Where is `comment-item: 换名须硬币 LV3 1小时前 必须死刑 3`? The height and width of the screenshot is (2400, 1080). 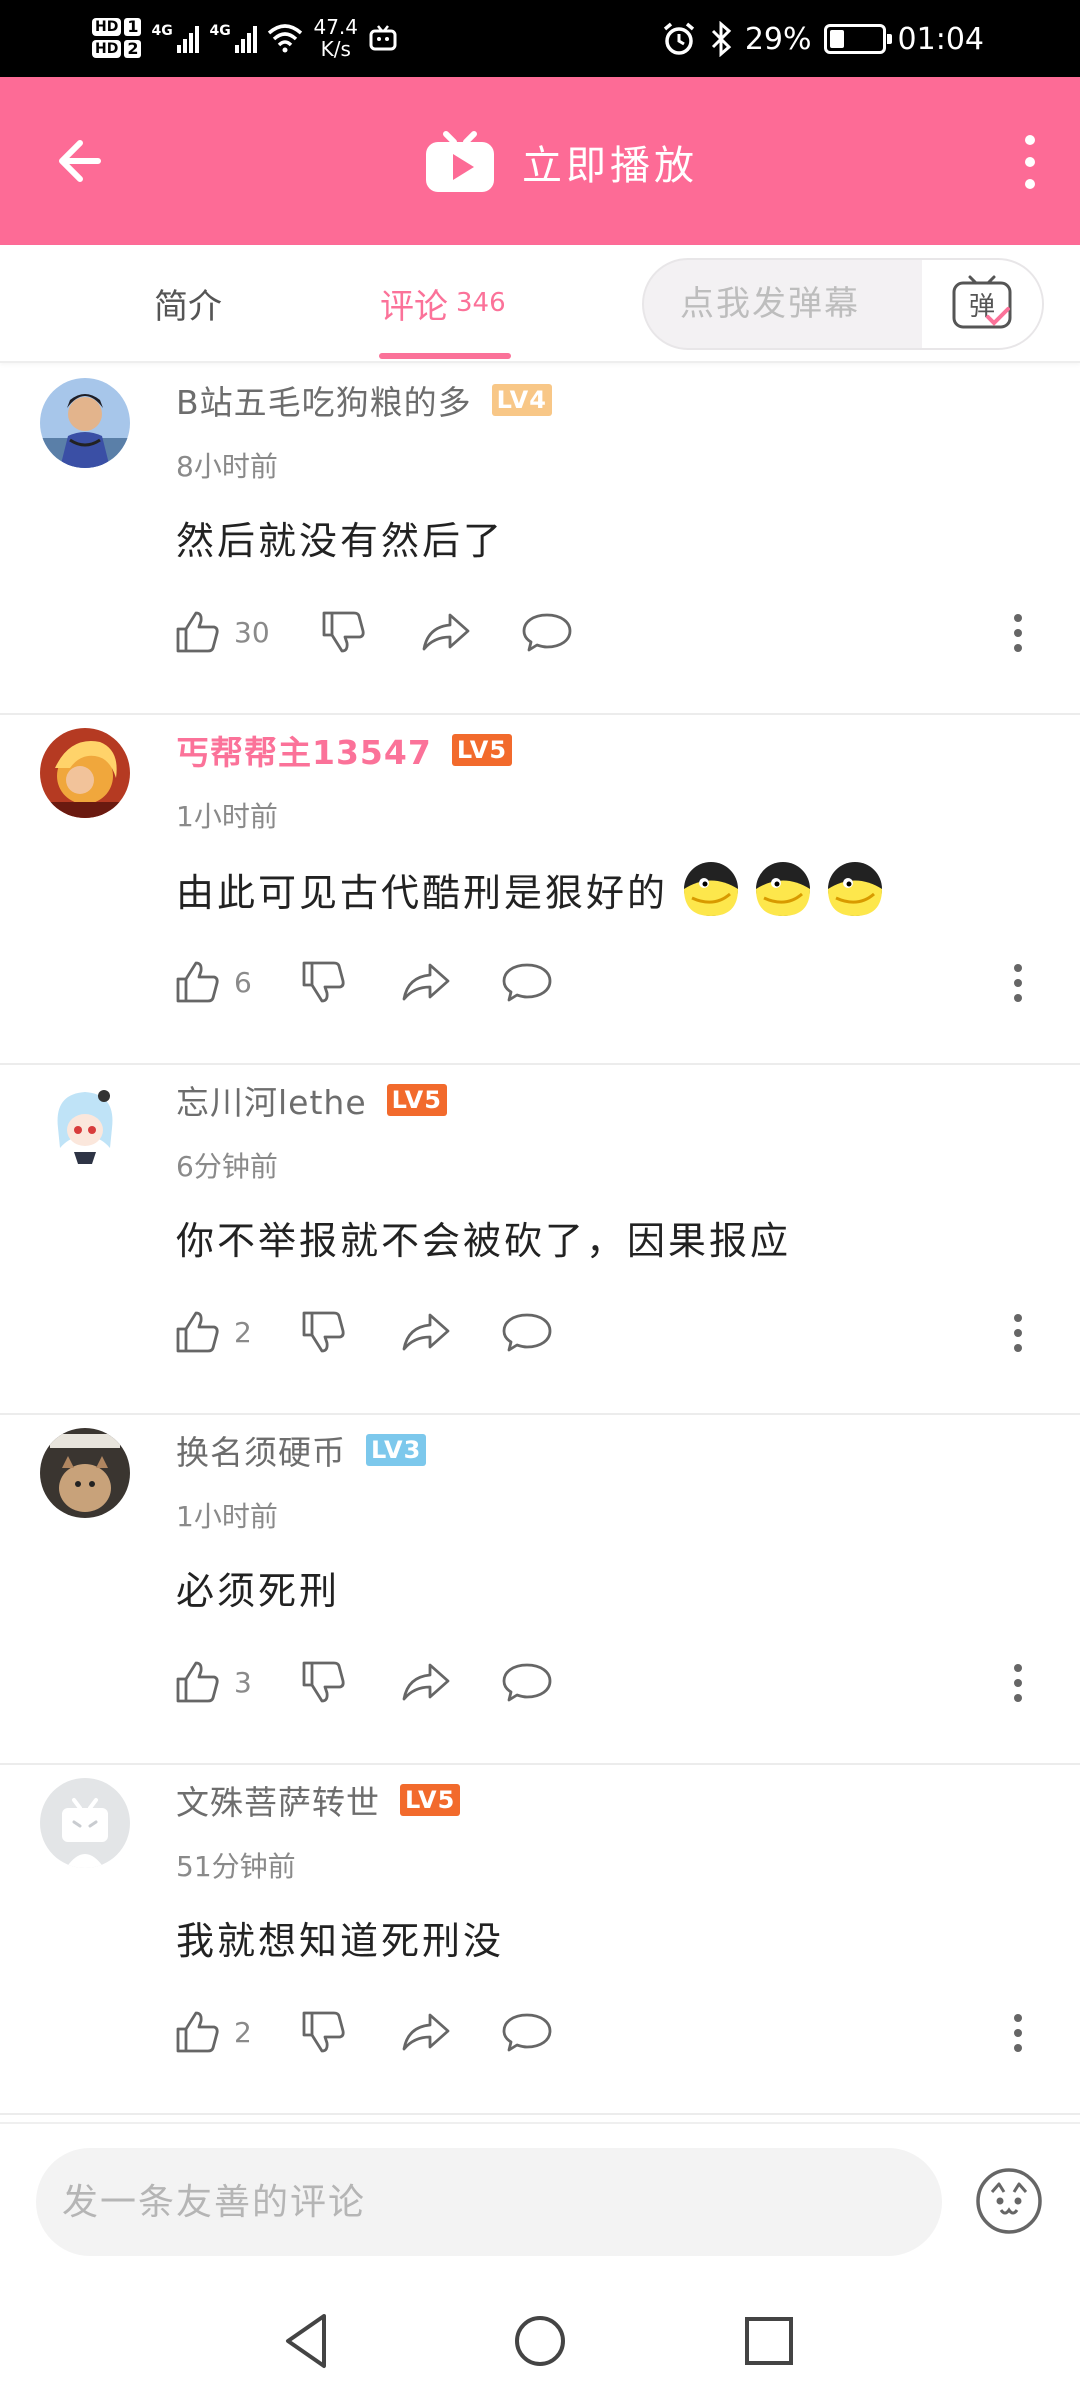 comment-item: 换名须硬币 LV3 1小时前 必须死刑 3 is located at coordinates (540, 1590).